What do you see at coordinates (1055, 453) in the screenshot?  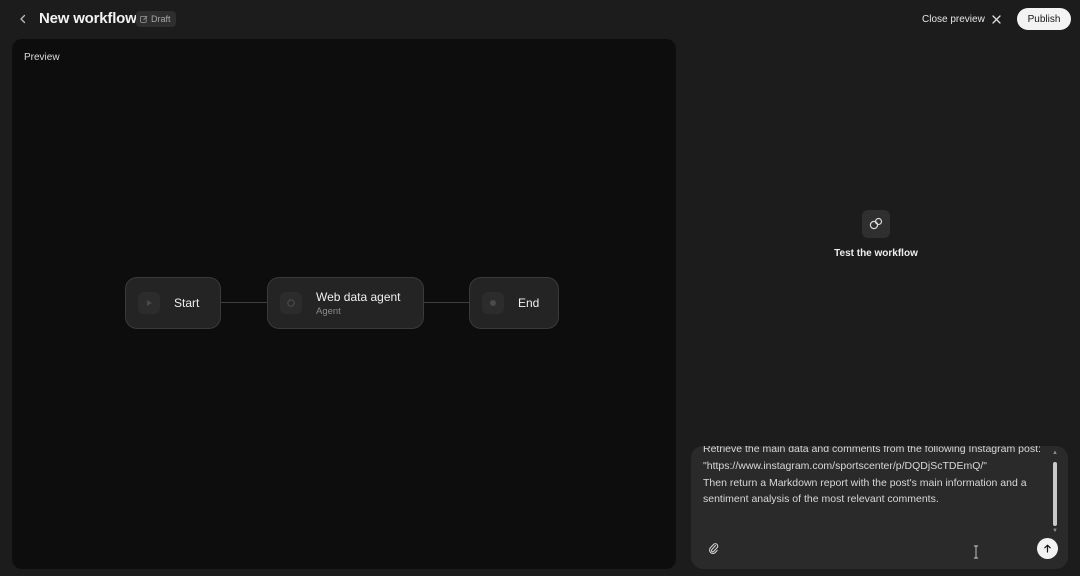 I see `scroll-up-icon: ▲` at bounding box center [1055, 453].